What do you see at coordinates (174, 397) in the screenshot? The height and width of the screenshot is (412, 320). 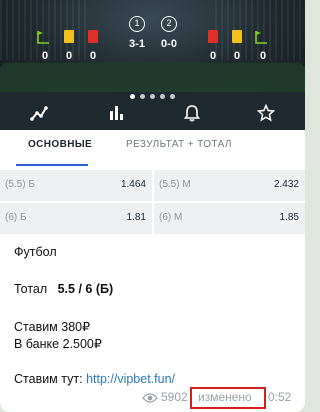 I see `view-count: 5902` at bounding box center [174, 397].